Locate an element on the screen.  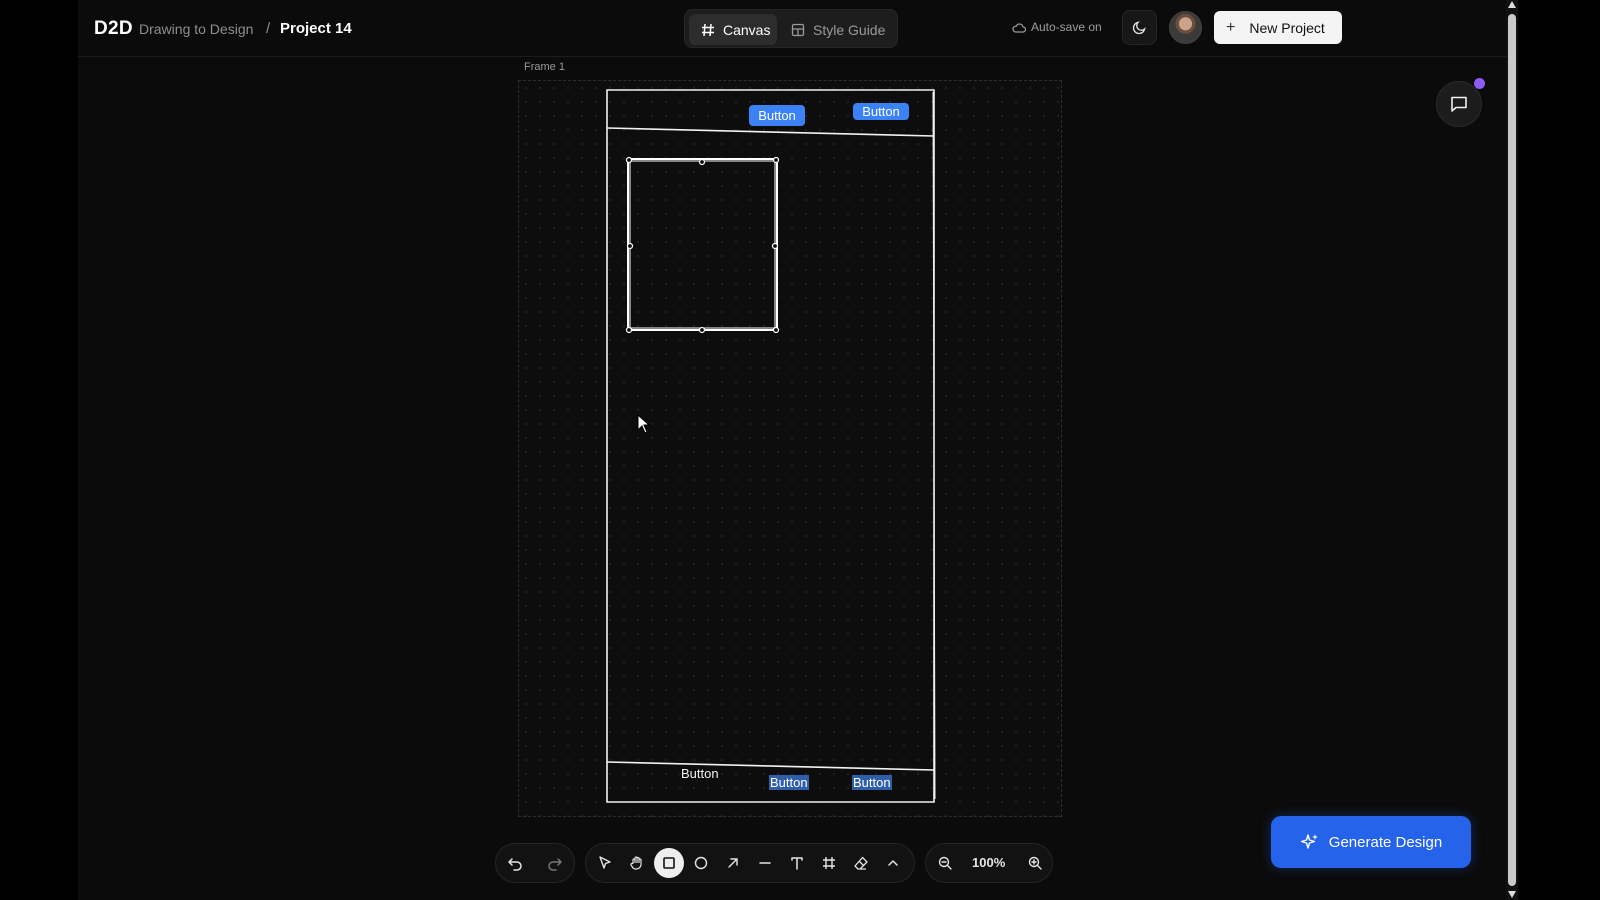
arrow-icon is located at coordinates (733, 863).